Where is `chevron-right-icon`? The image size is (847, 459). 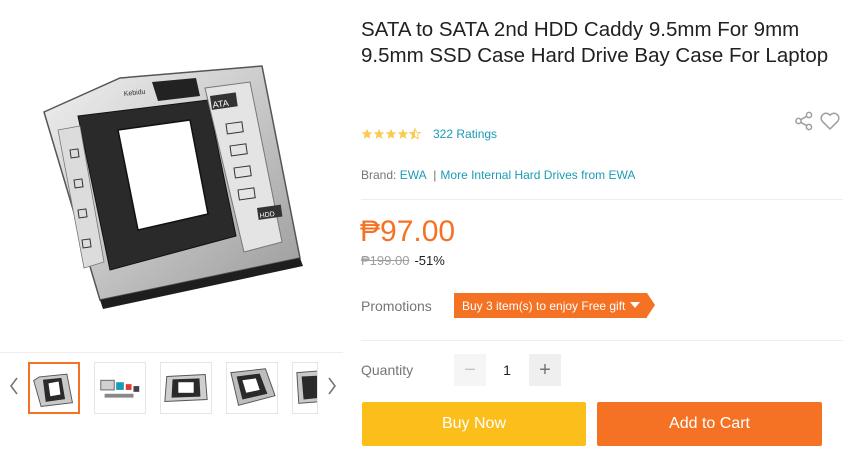
chevron-right-icon is located at coordinates (332, 386).